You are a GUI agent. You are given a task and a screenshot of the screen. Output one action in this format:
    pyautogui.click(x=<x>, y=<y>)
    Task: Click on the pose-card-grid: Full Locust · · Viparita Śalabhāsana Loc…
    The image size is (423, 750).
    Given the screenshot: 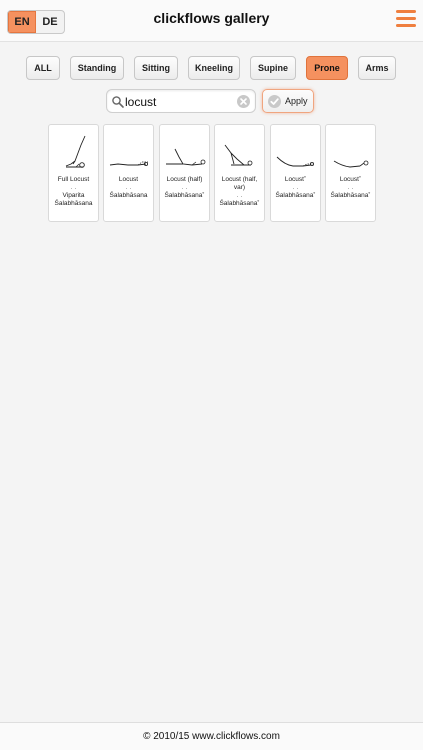 What is the action you would take?
    pyautogui.click(x=211, y=174)
    